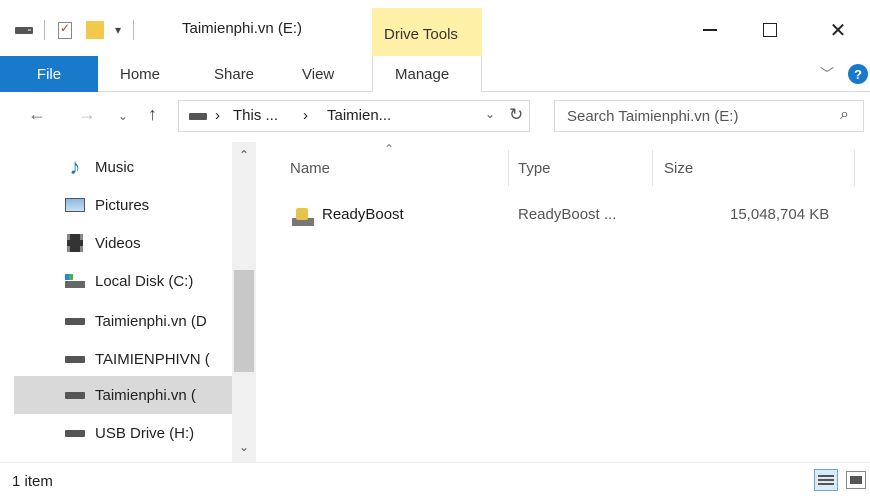 The height and width of the screenshot is (496, 870). I want to click on sidebar-item-label: Videos, so click(118, 243).